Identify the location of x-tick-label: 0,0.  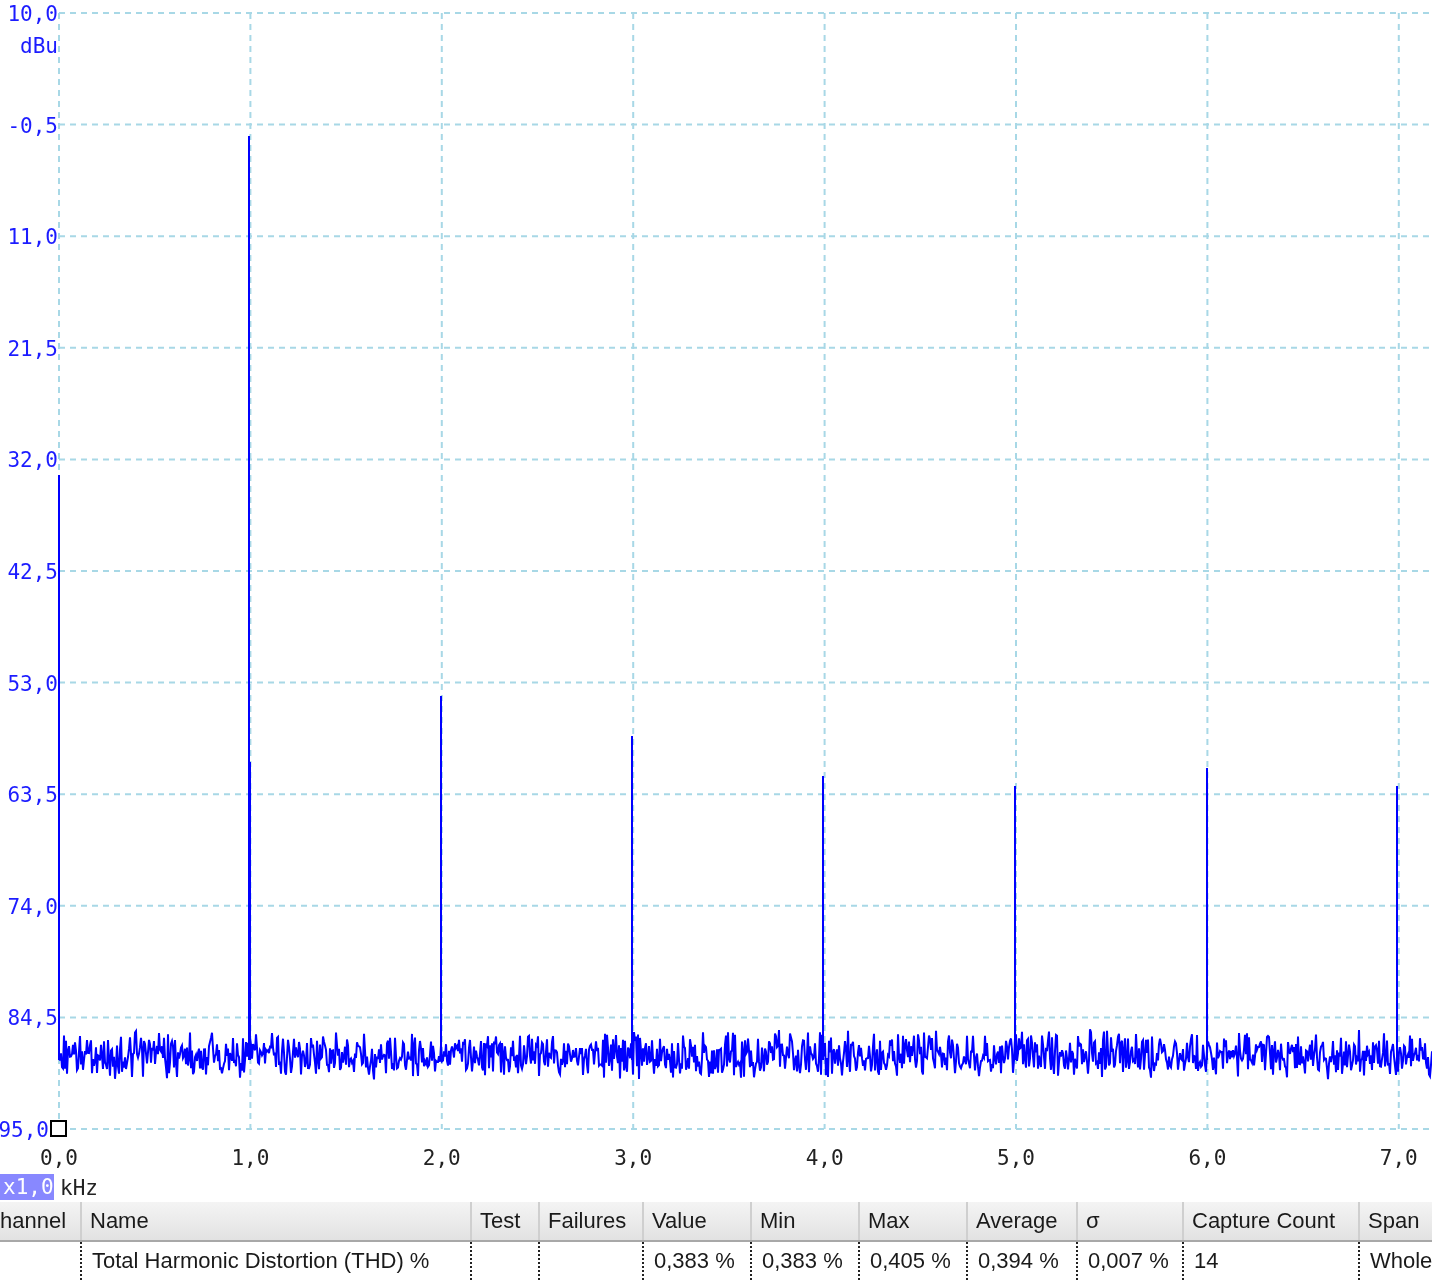
(59, 1158).